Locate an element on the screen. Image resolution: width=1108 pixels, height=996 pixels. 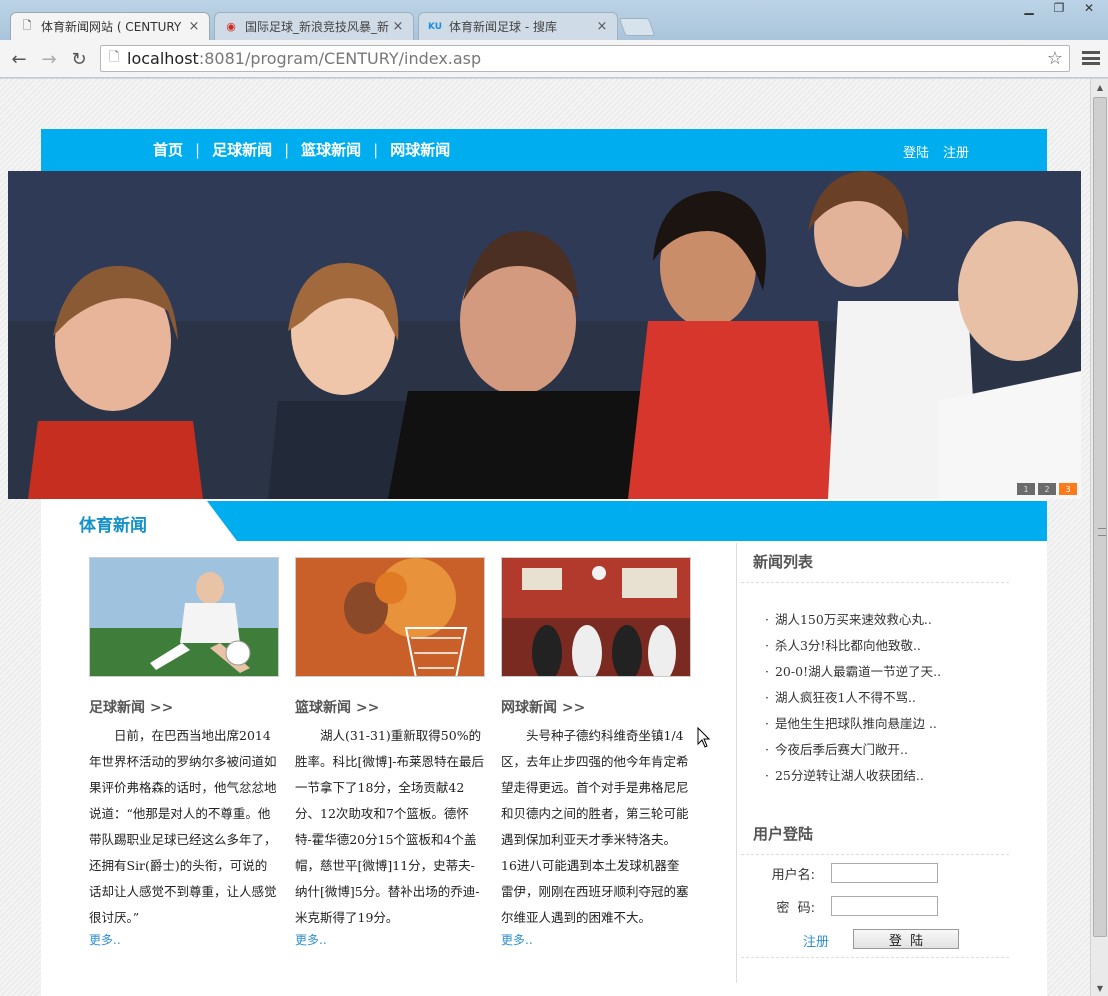
close-window-icon: ✕ is located at coordinates (1089, 8).